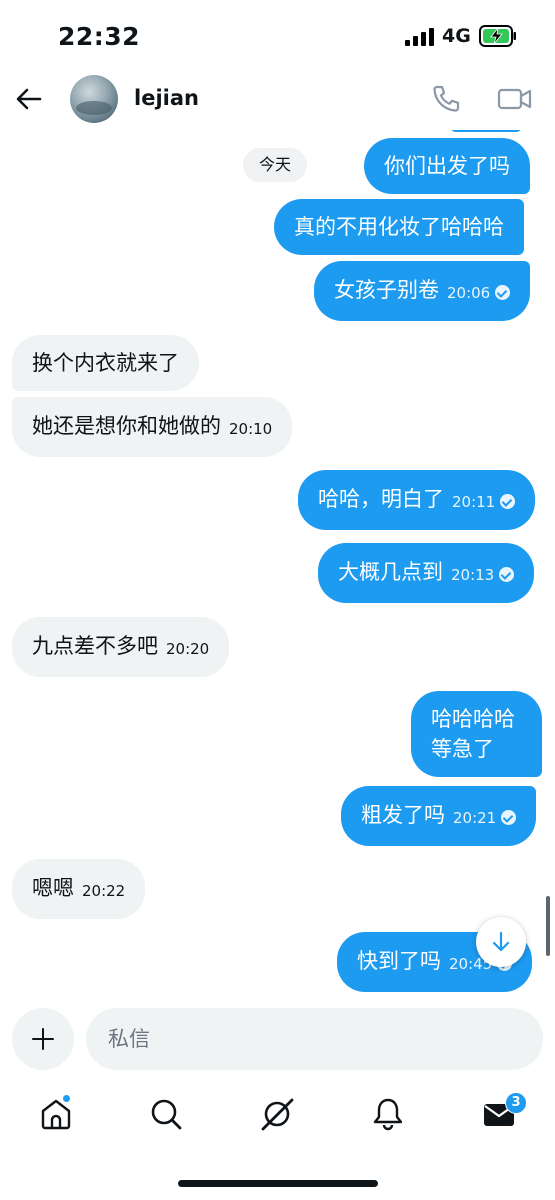 This screenshot has width=555, height=1200. I want to click on message-text: 哈哈，明白了, so click(381, 499).